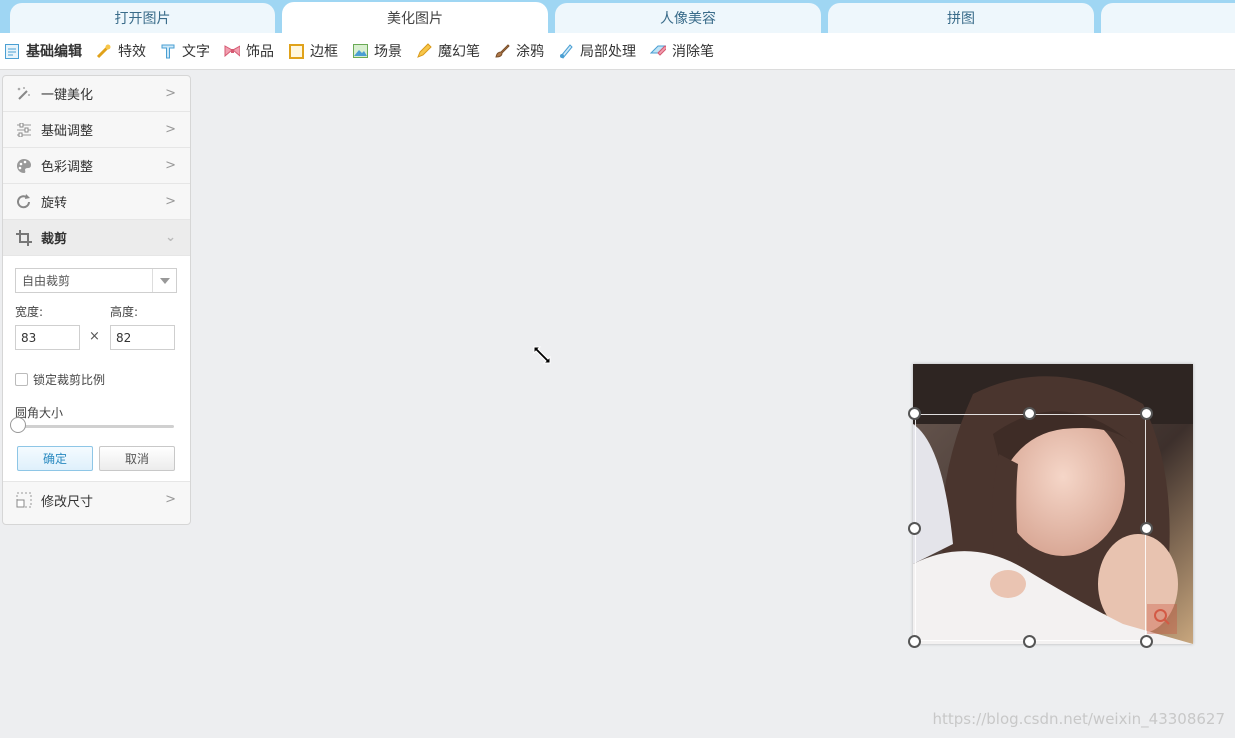 The height and width of the screenshot is (738, 1235). I want to click on tool-decorations: 饰品, so click(252, 51).